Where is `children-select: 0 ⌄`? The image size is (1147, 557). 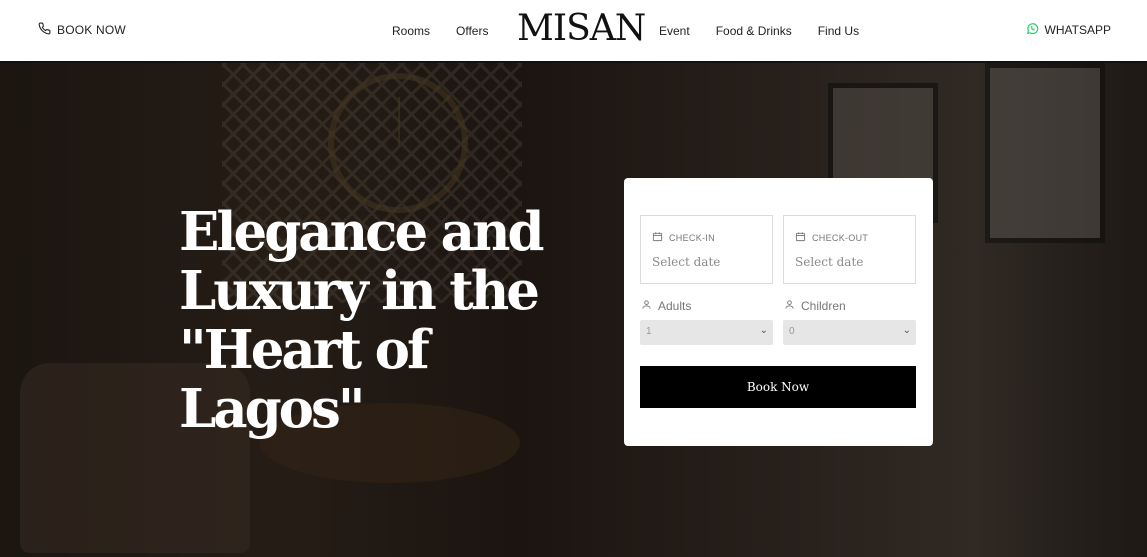
children-select: 0 ⌄ is located at coordinates (849, 332).